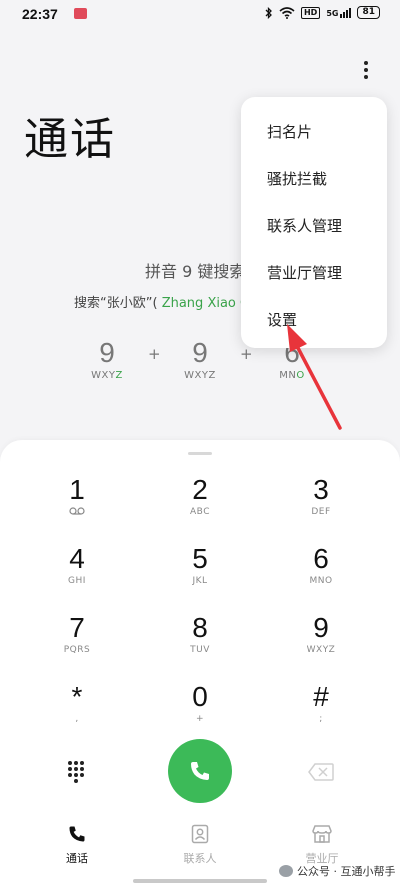 The width and height of the screenshot is (400, 888). I want to click on wechat-icon, so click(286, 871).